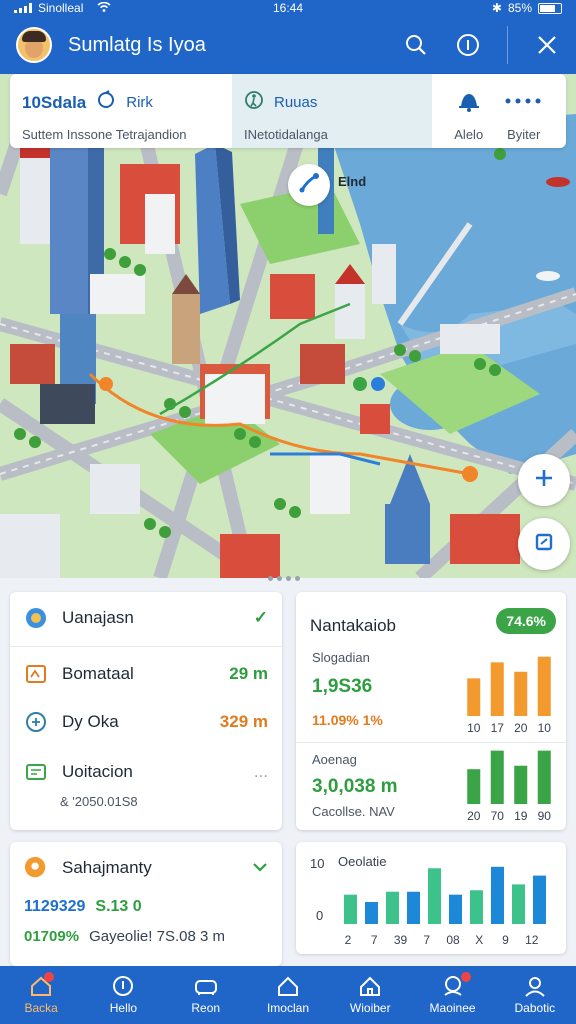 The width and height of the screenshot is (576, 1024). Describe the element at coordinates (498, 816) in the screenshot. I see `chart-tick-label: 70` at that location.